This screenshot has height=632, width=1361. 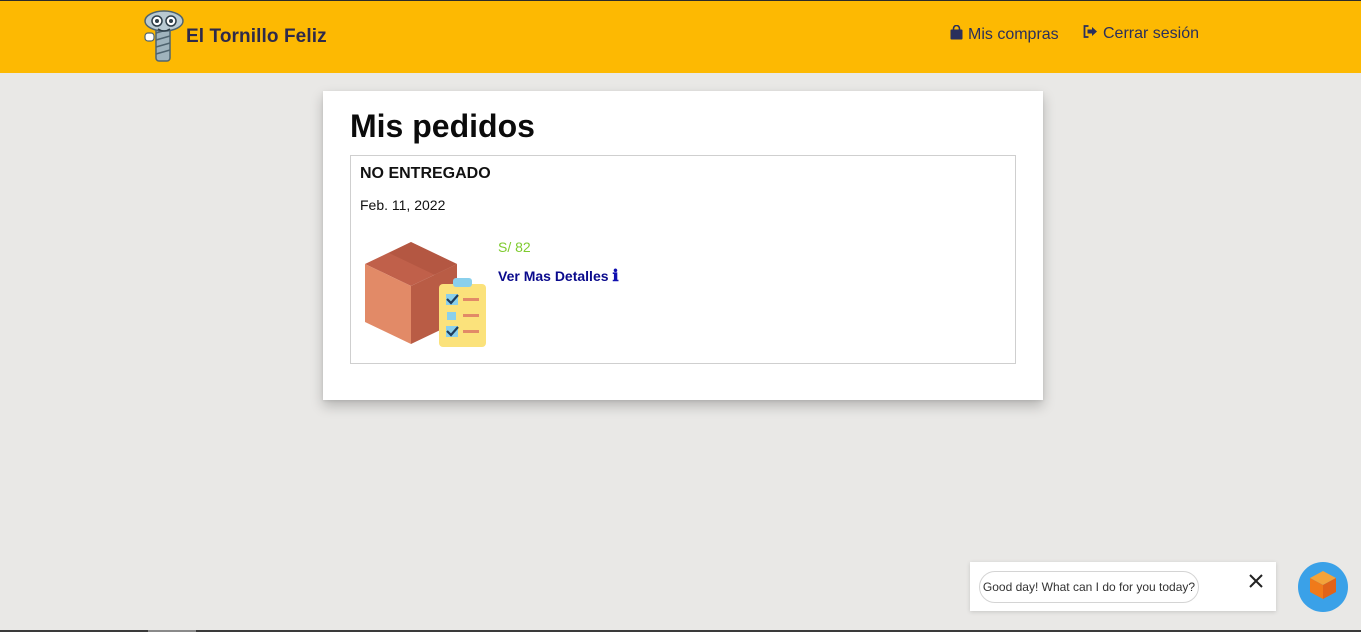 I want to click on nav-cerrar-sesion-label: Cerrar sesión, so click(x=1151, y=33).